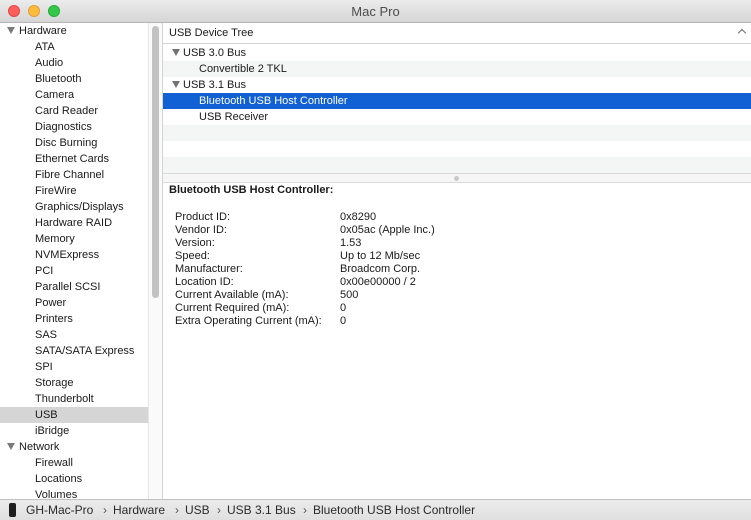 The height and width of the screenshot is (520, 751). What do you see at coordinates (455, 282) in the screenshot?
I see `property-row: Location ID: 0x00e00000 / 2` at bounding box center [455, 282].